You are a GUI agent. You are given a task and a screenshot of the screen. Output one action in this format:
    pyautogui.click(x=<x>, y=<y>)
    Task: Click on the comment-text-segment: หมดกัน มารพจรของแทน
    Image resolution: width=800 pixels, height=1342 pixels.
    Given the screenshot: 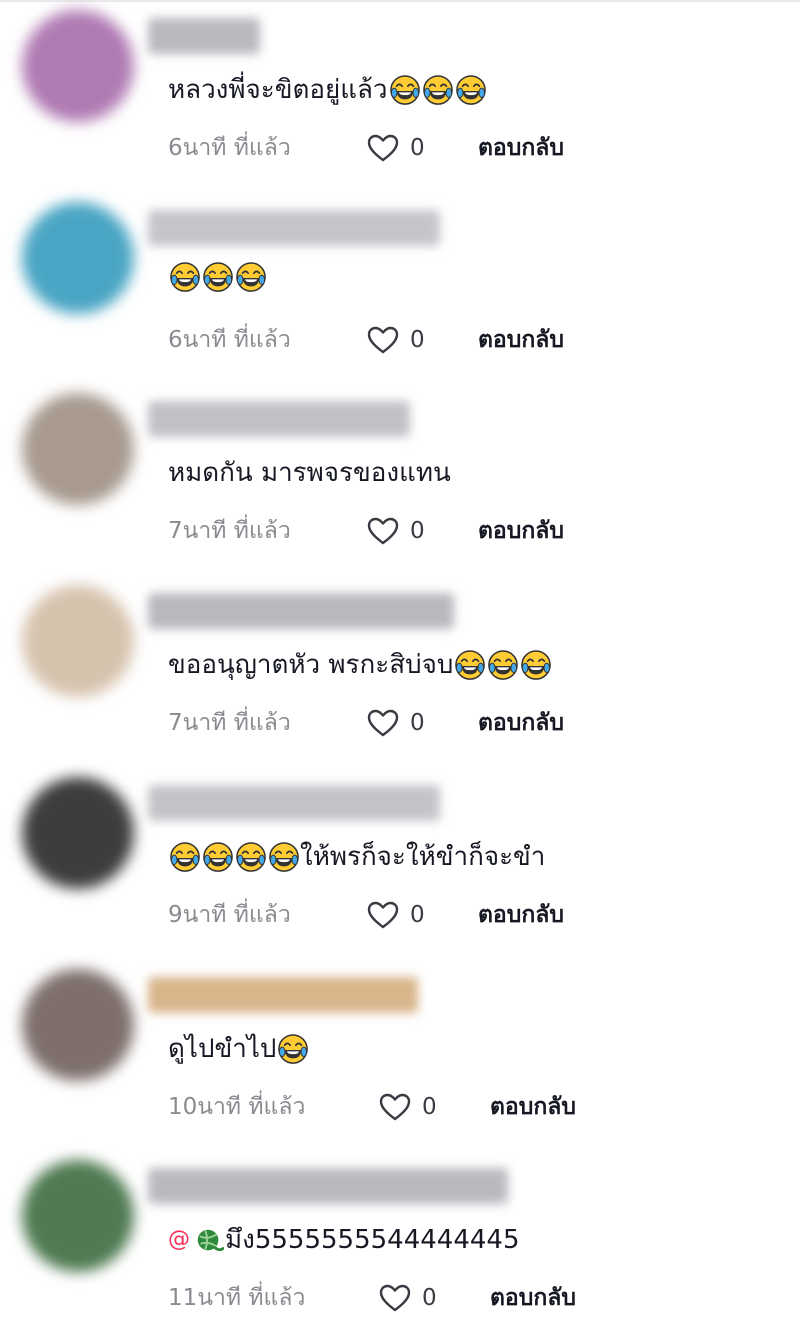 What is the action you would take?
    pyautogui.click(x=309, y=473)
    